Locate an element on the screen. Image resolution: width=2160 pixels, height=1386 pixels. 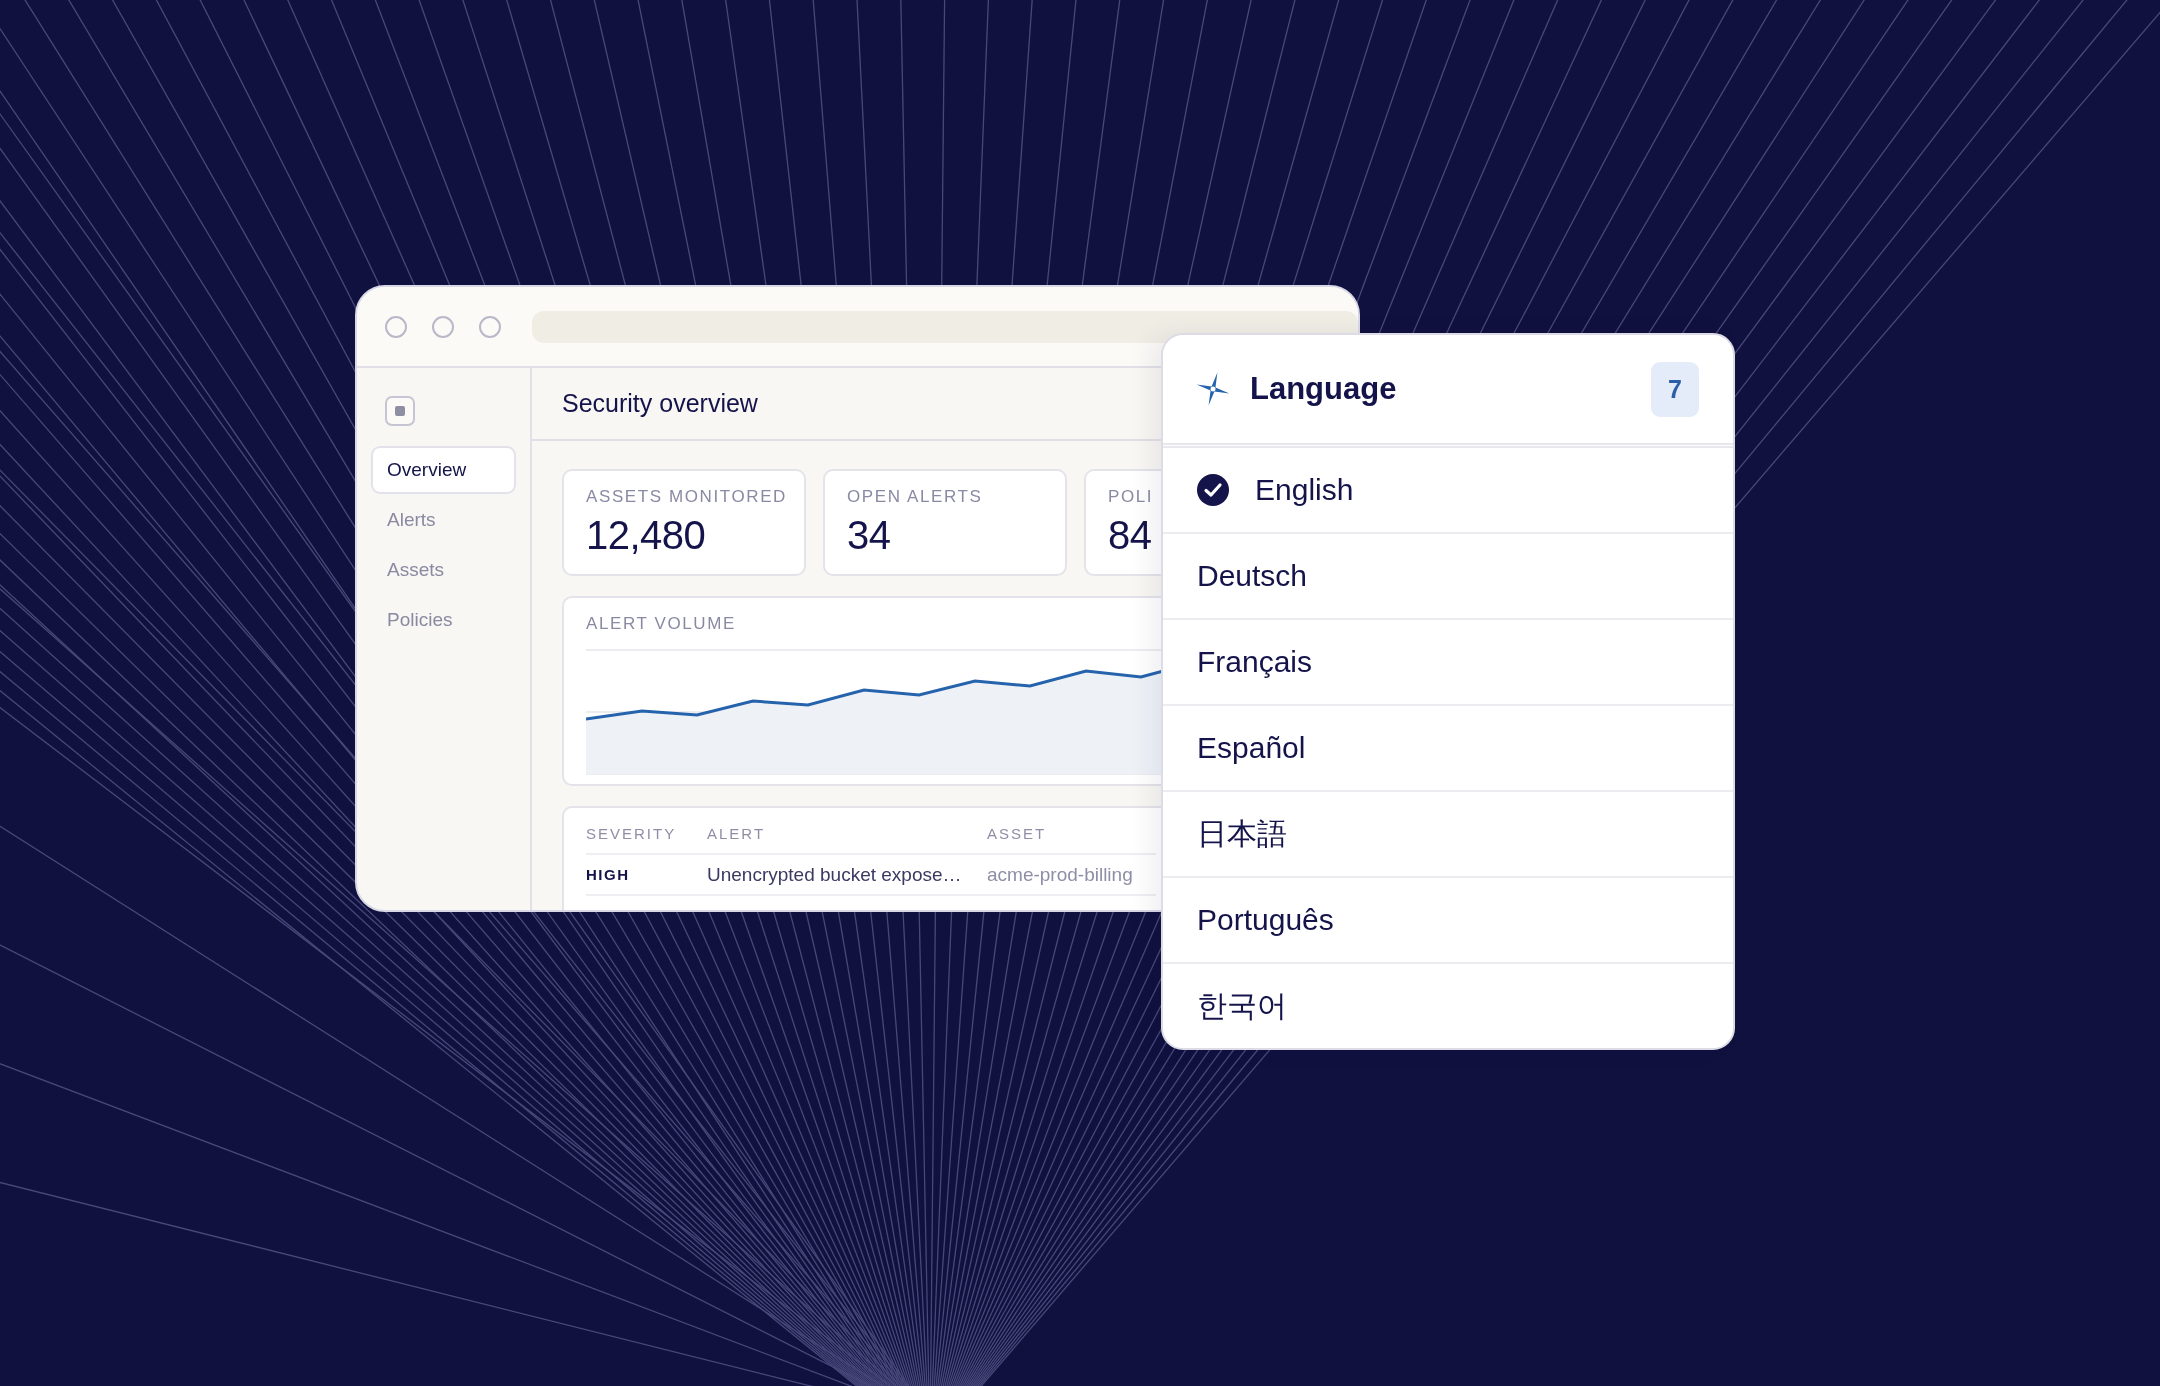
table-row: HIGH Unencrypted bucket expose… acme-prod-billing is located at coordinates (871, 875).